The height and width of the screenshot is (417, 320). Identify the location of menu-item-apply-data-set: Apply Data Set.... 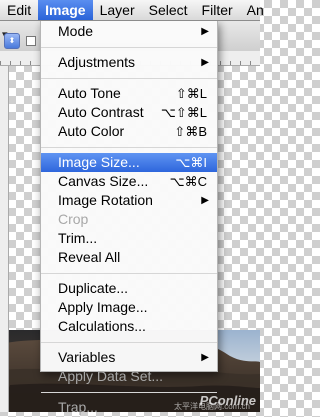
(129, 376).